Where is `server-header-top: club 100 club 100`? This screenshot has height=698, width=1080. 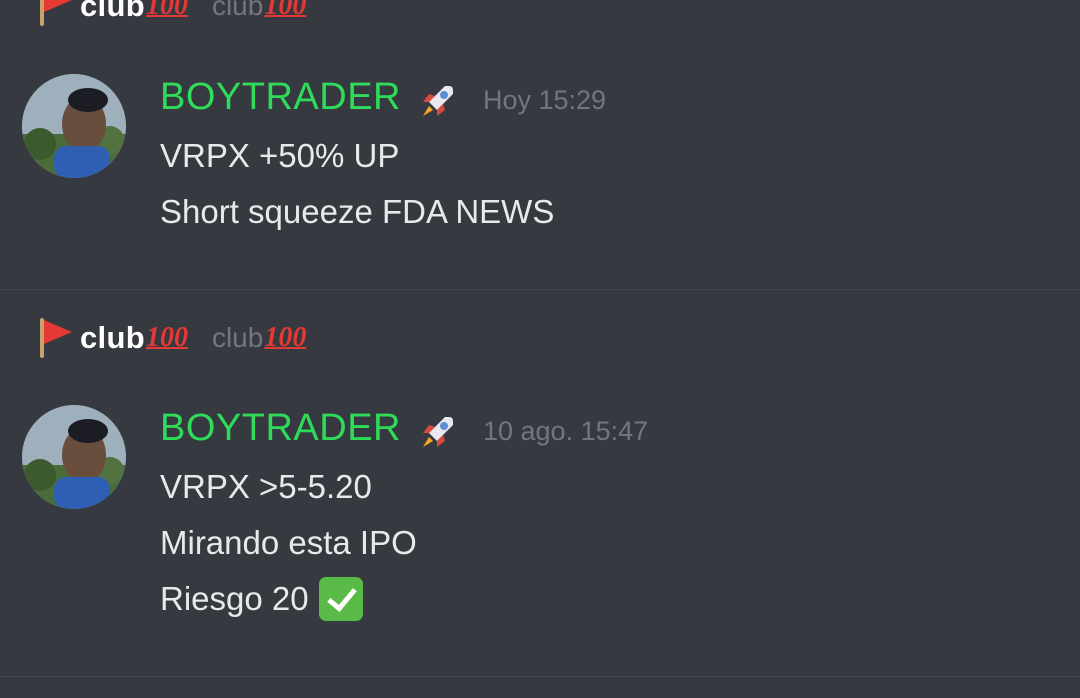 server-header-top: club 100 club 100 is located at coordinates (171, 15).